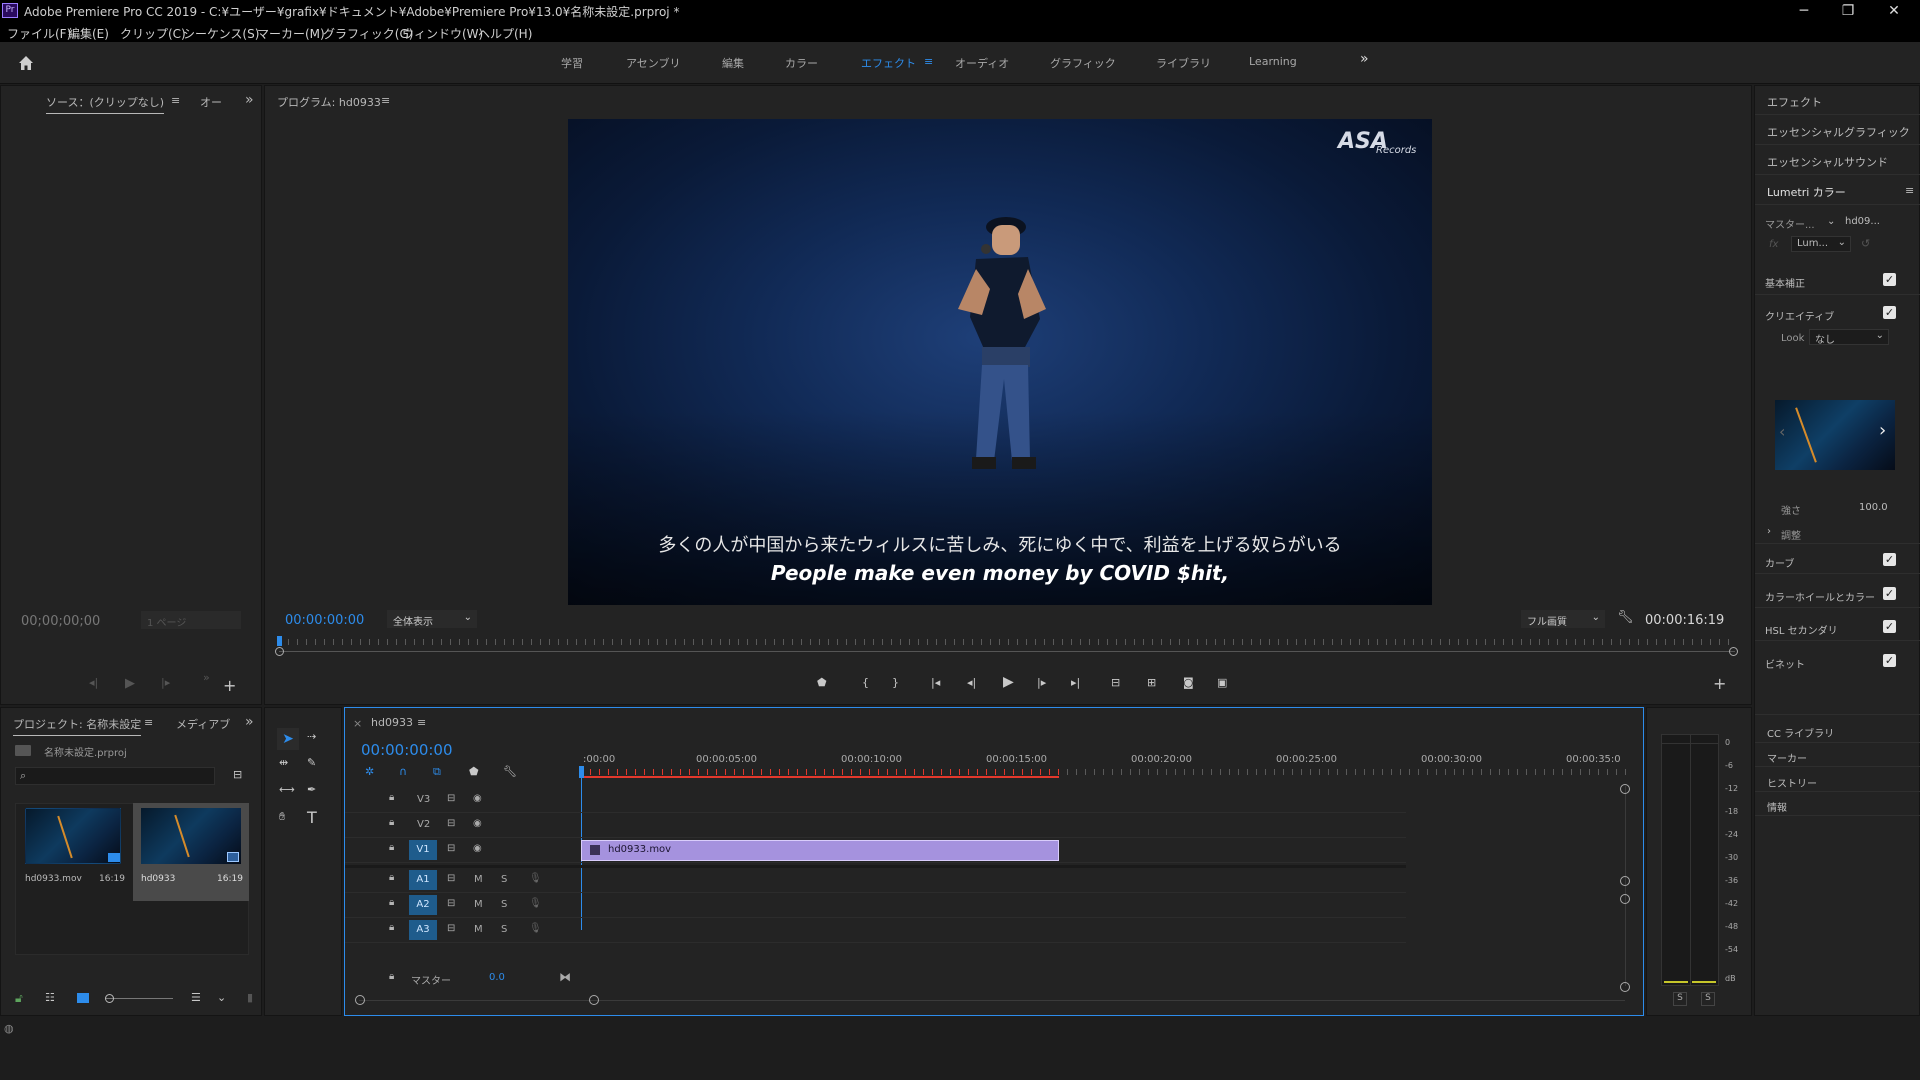 The width and height of the screenshot is (1920, 1080). Describe the element at coordinates (1889, 312) in the screenshot. I see `creative-checkbox: ✓` at that location.